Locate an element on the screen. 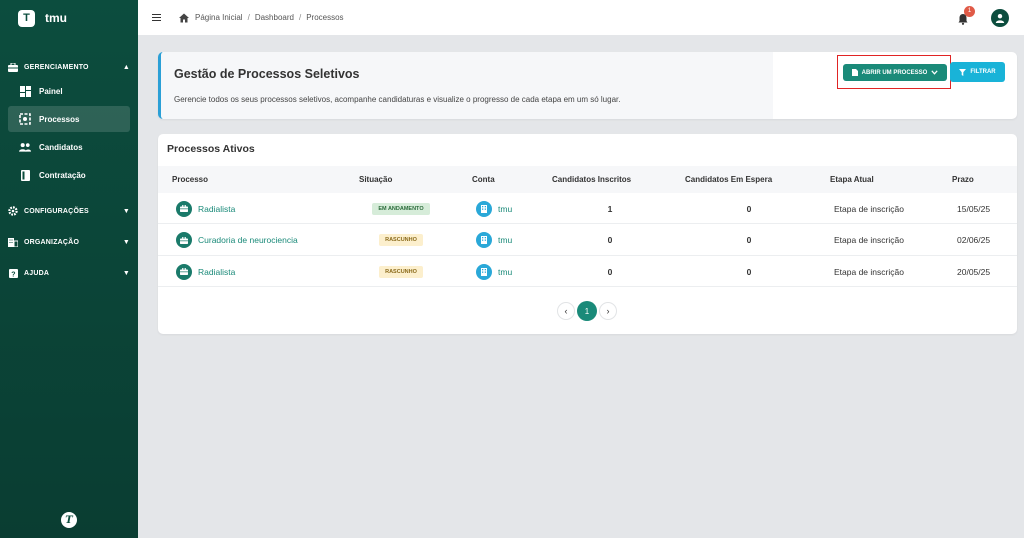 This screenshot has width=1024, height=538. sidebar-item-label: Candidatos is located at coordinates (61, 147).